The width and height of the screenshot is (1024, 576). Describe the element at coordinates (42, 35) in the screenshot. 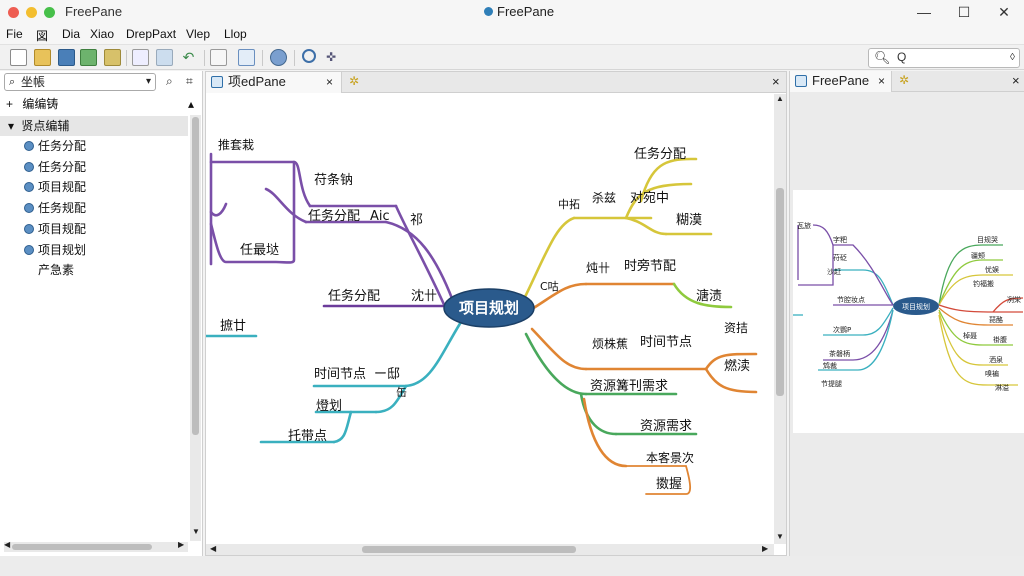

I see `menu-item-2: 図` at that location.